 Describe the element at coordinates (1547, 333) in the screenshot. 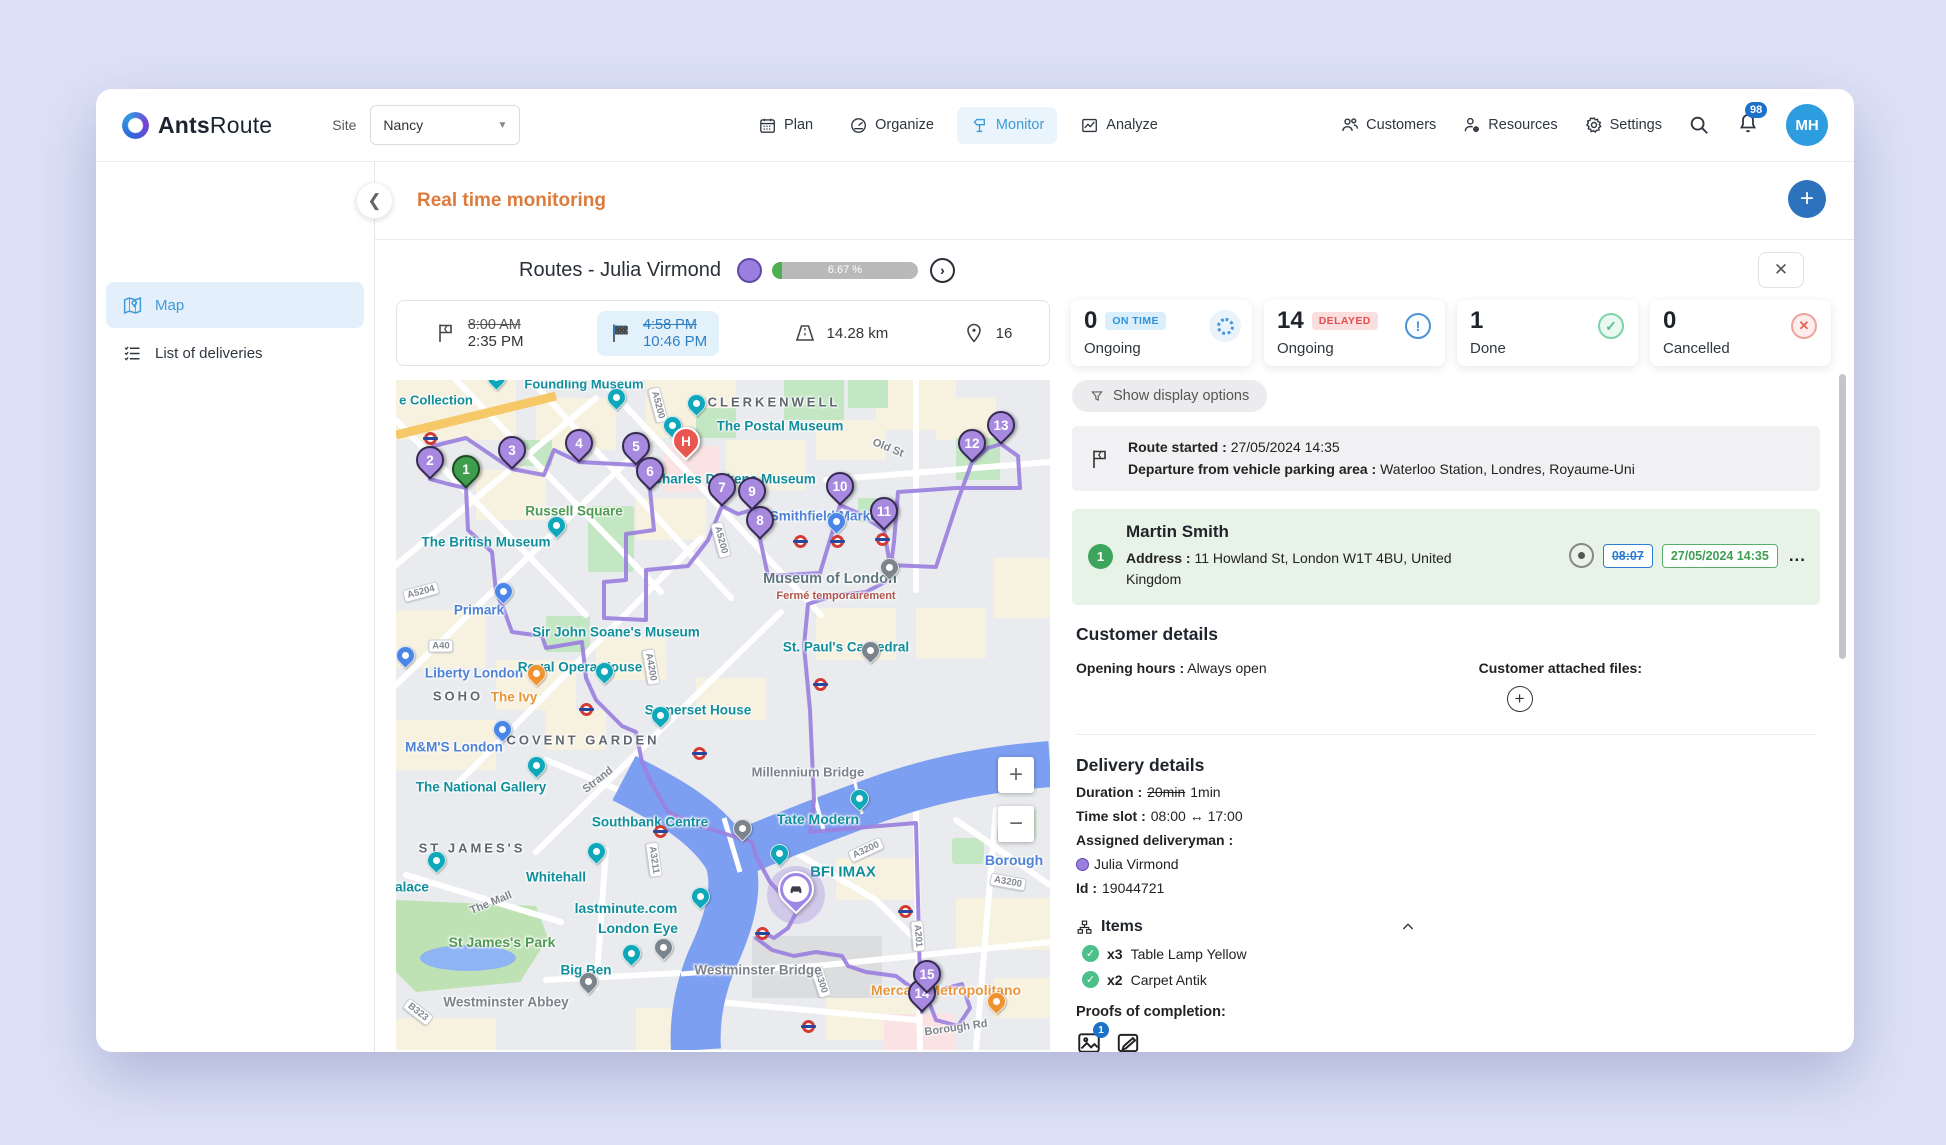

I see `status-card-done: 1 Done ✓` at that location.